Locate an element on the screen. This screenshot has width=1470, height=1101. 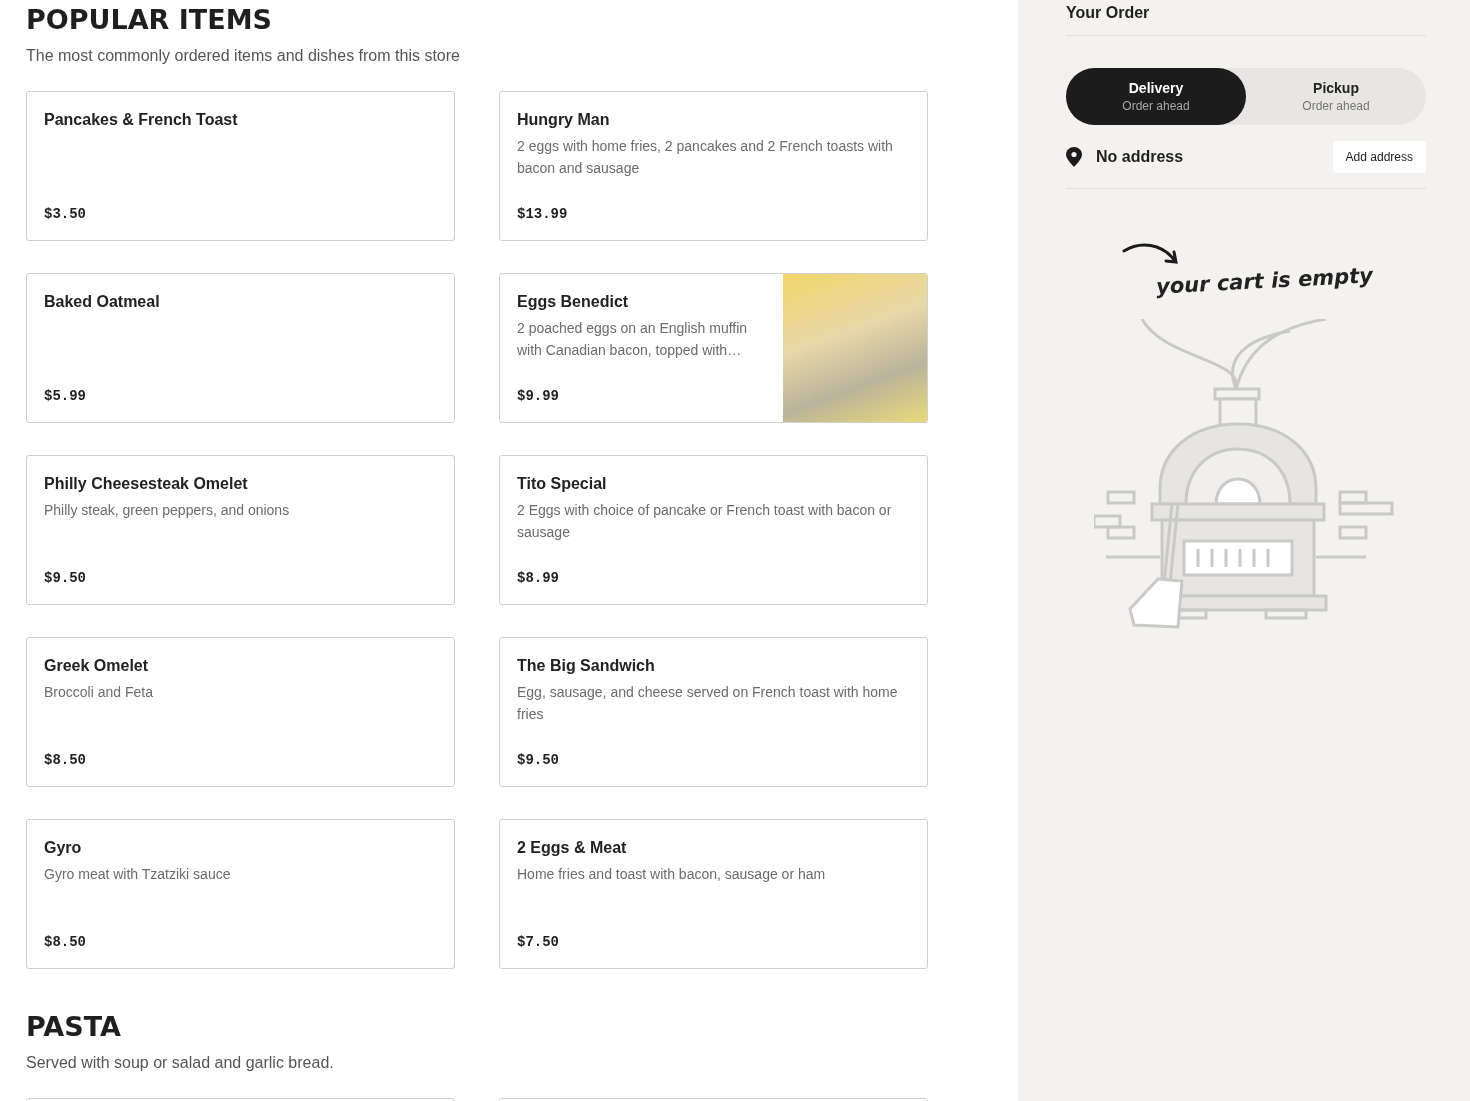
item-name: Greek Omelet is located at coordinates (96, 666).